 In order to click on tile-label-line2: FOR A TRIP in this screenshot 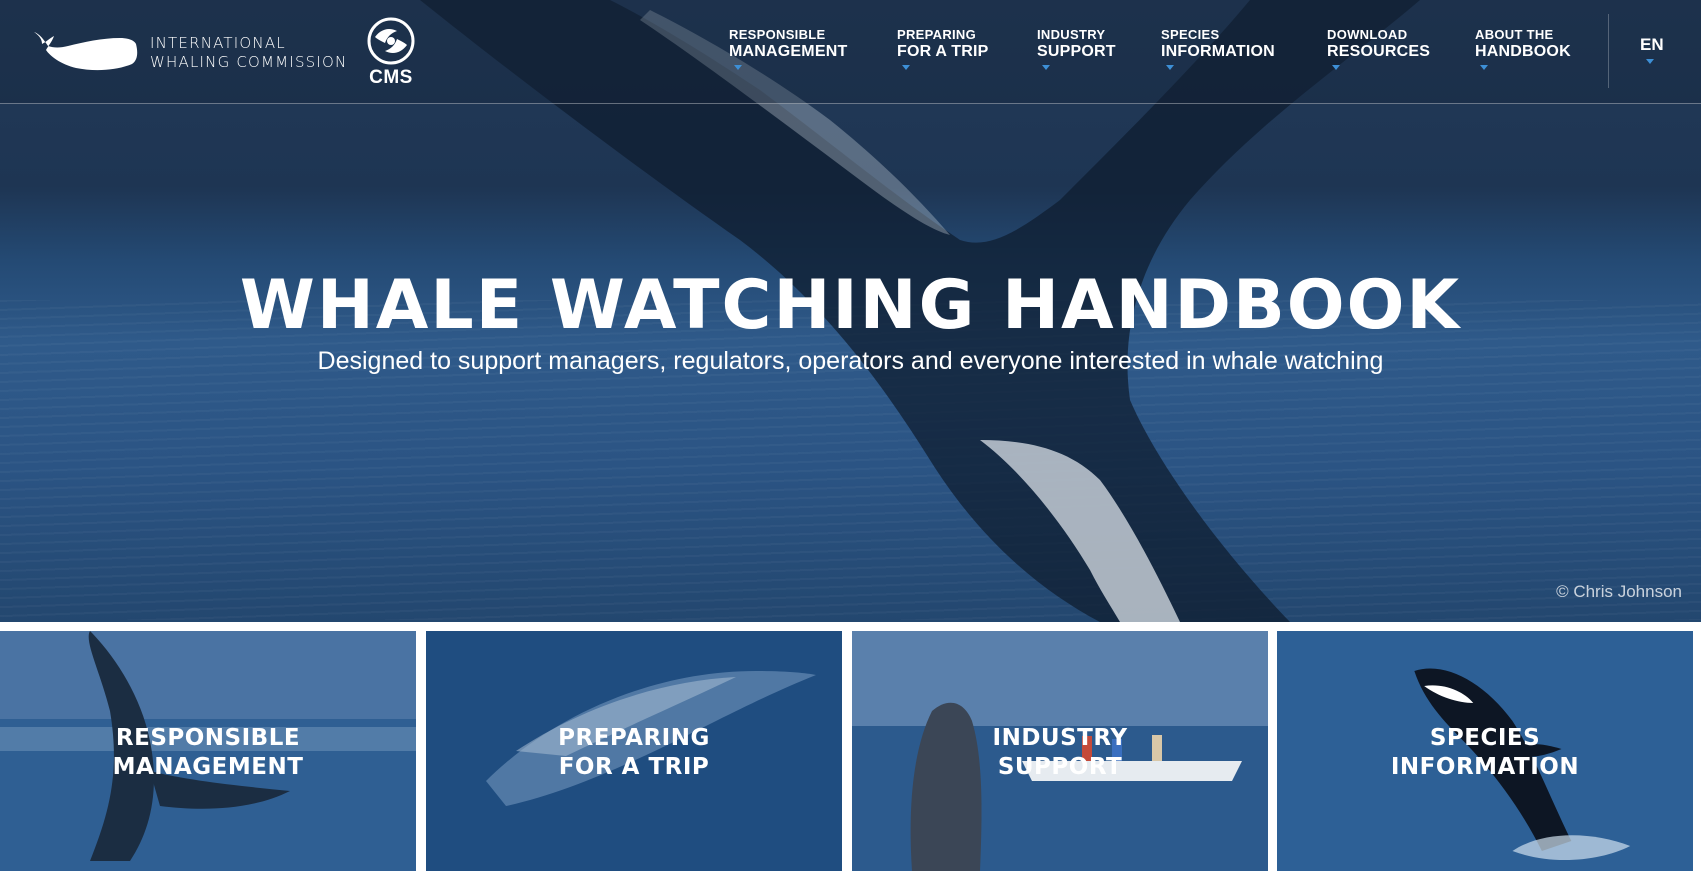, I will do `click(634, 767)`.